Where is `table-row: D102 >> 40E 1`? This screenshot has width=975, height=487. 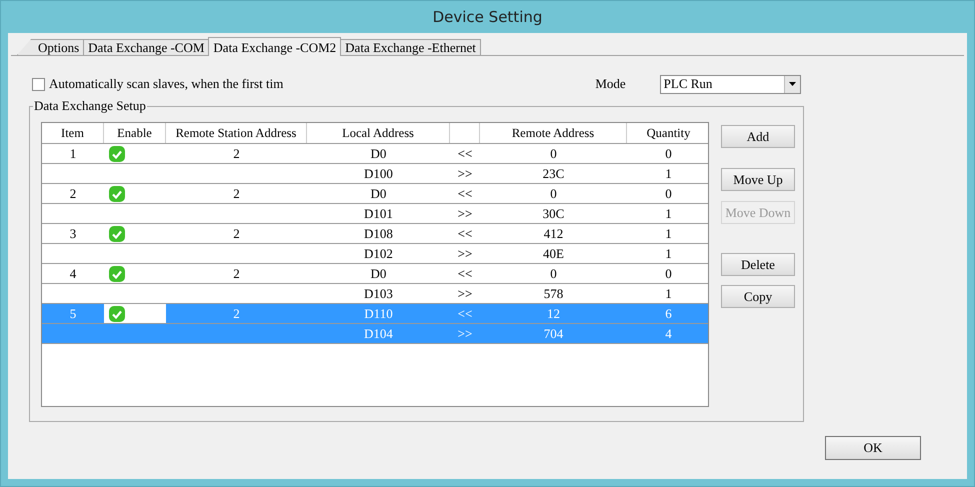 table-row: D102 >> 40E 1 is located at coordinates (375, 254).